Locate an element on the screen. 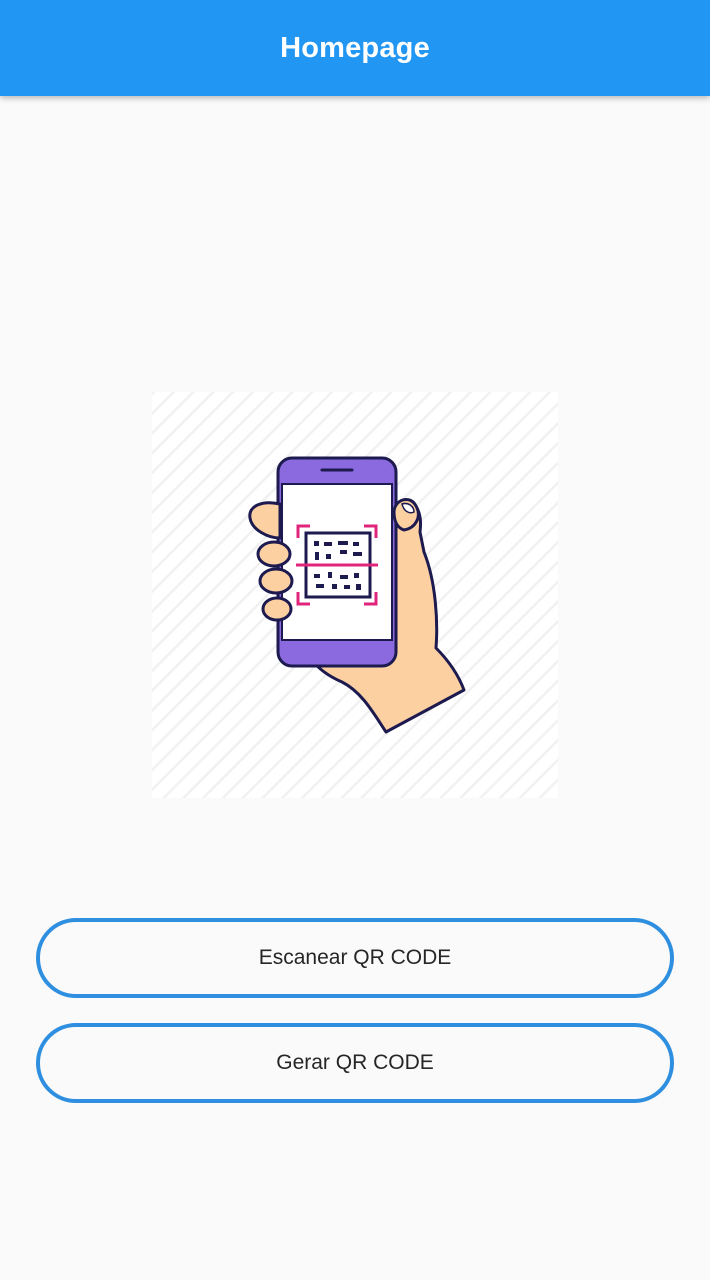  generate-qr-button: Gerar QR CODE is located at coordinates (355, 1063).